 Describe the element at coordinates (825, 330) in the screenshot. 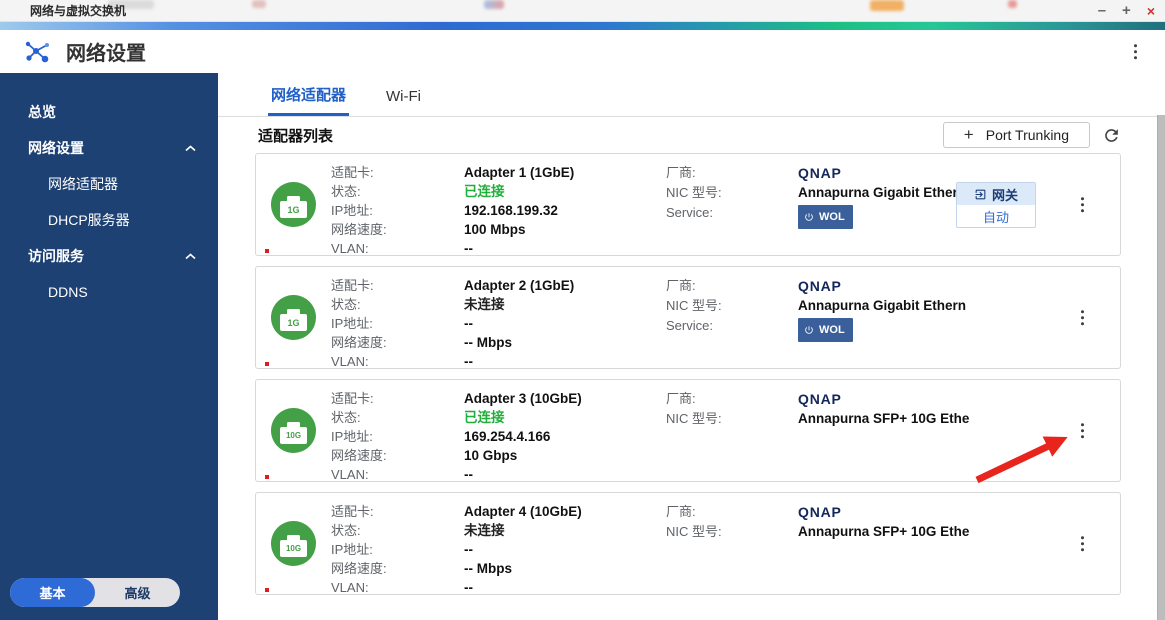

I see `wol-badge: WOL` at that location.